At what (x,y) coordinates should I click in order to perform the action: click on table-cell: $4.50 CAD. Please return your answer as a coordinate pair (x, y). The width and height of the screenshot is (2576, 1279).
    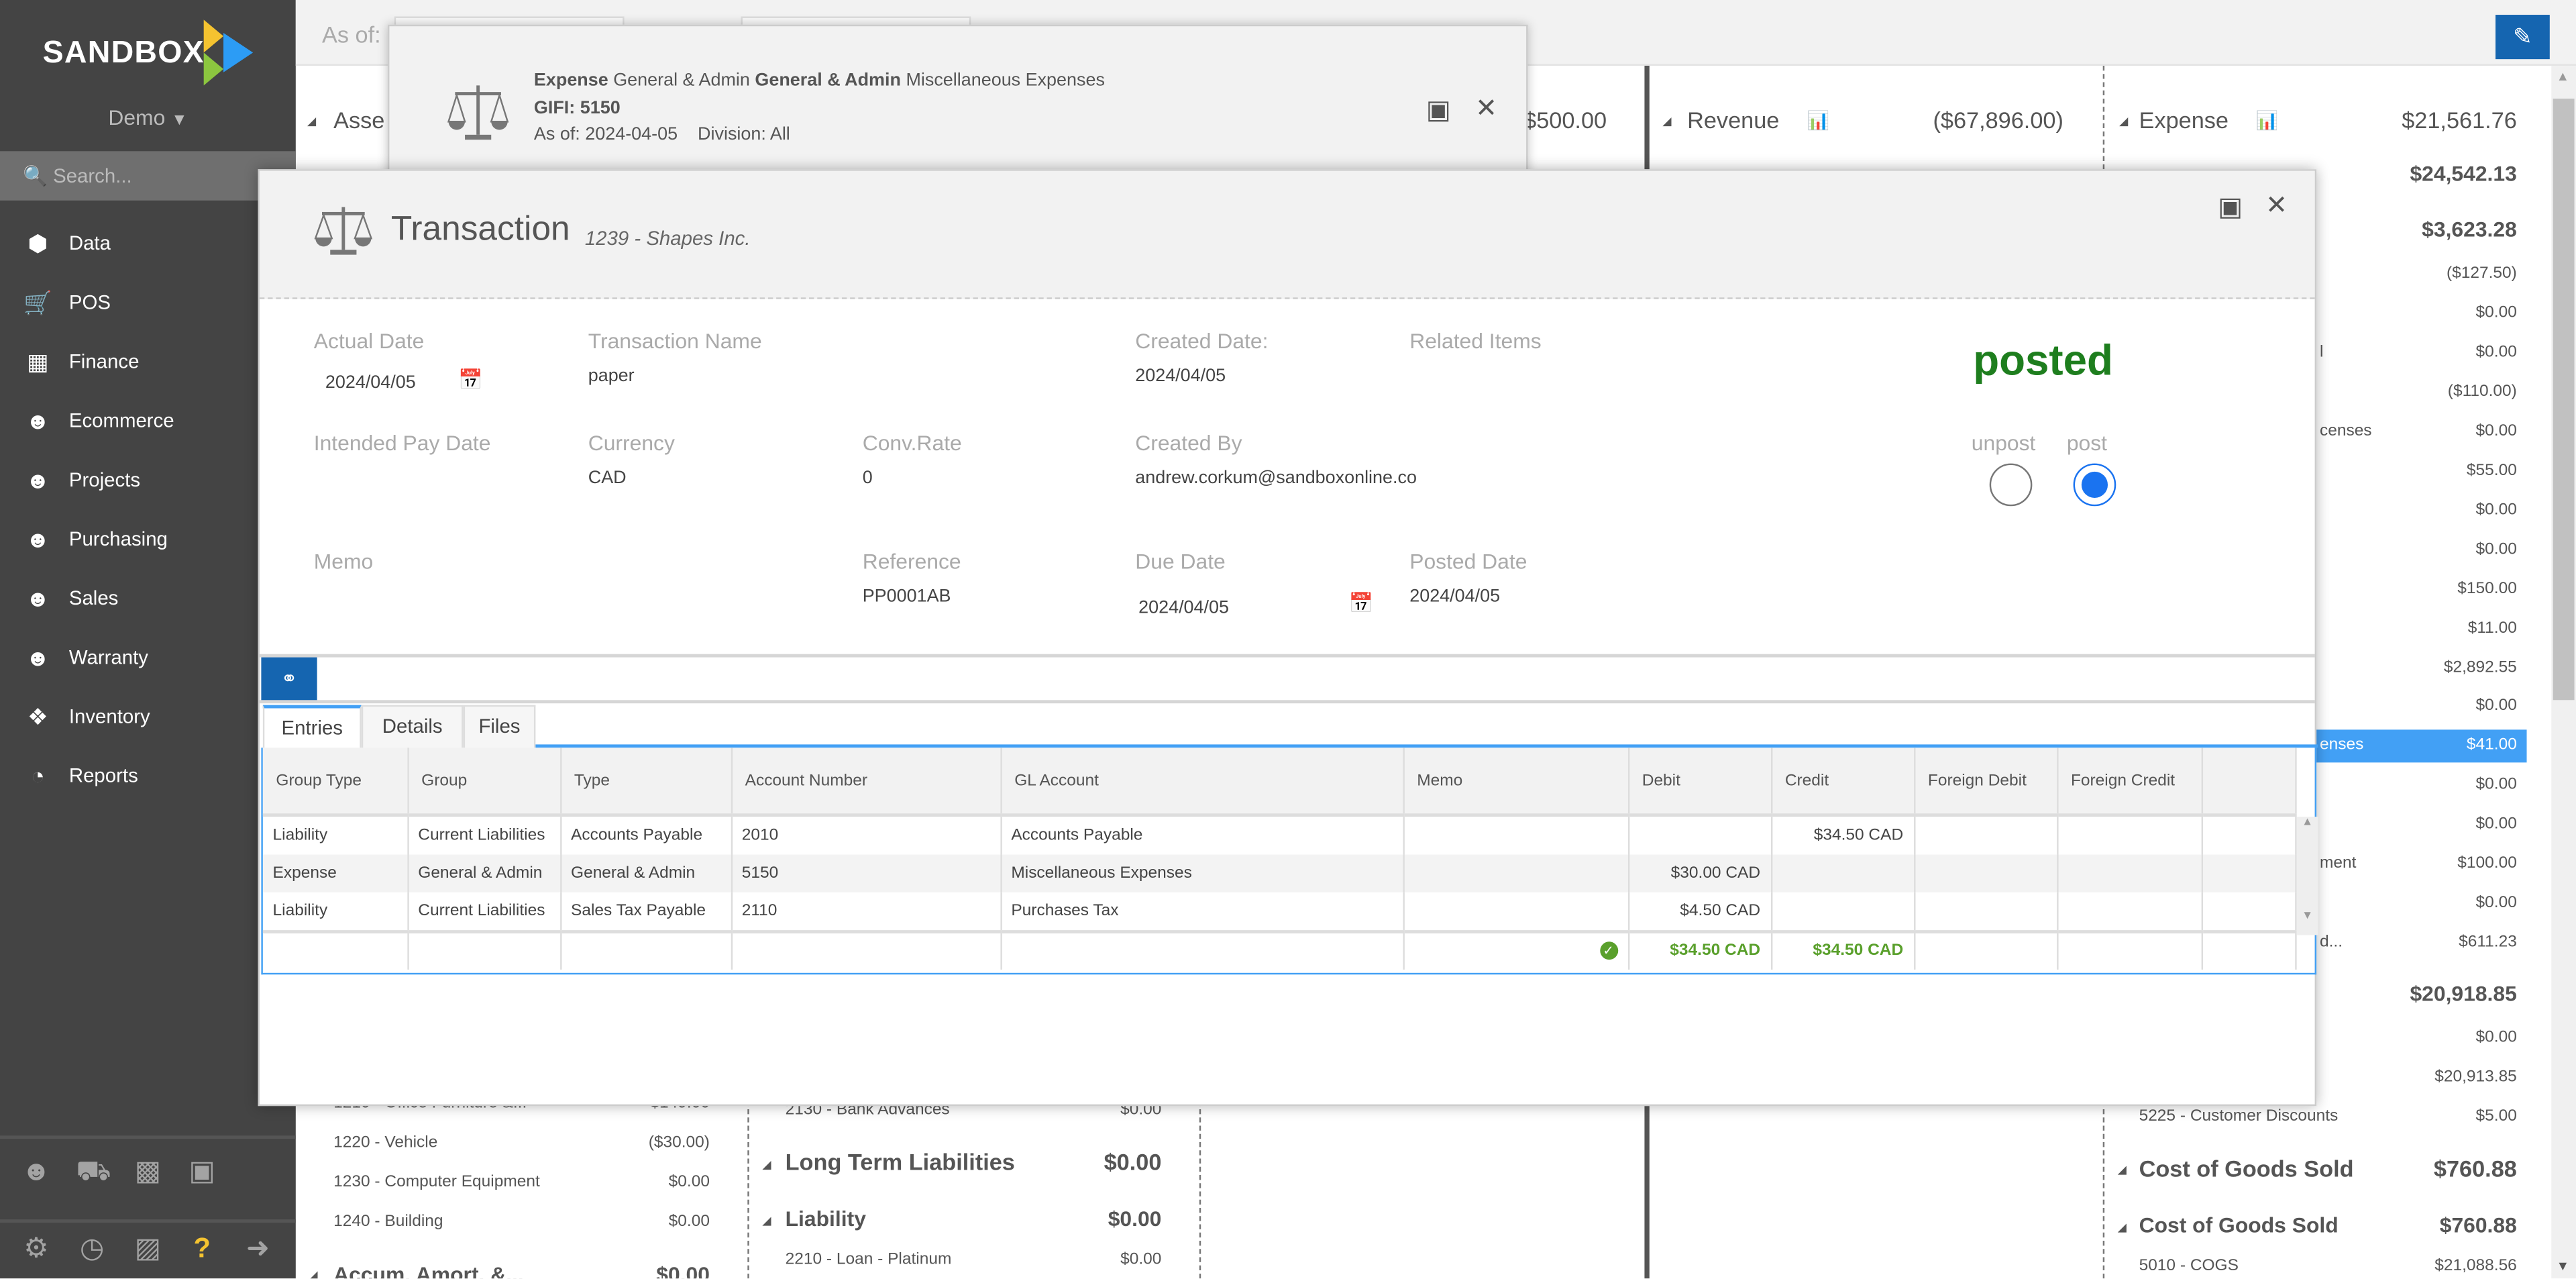
    Looking at the image, I should click on (1699, 911).